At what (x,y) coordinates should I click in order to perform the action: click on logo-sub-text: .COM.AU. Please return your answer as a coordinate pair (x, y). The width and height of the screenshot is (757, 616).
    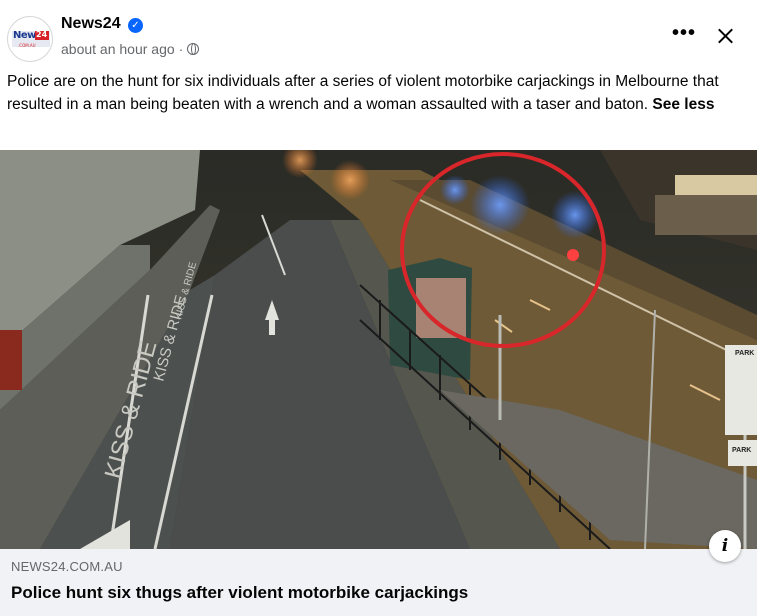
    Looking at the image, I should click on (27, 45).